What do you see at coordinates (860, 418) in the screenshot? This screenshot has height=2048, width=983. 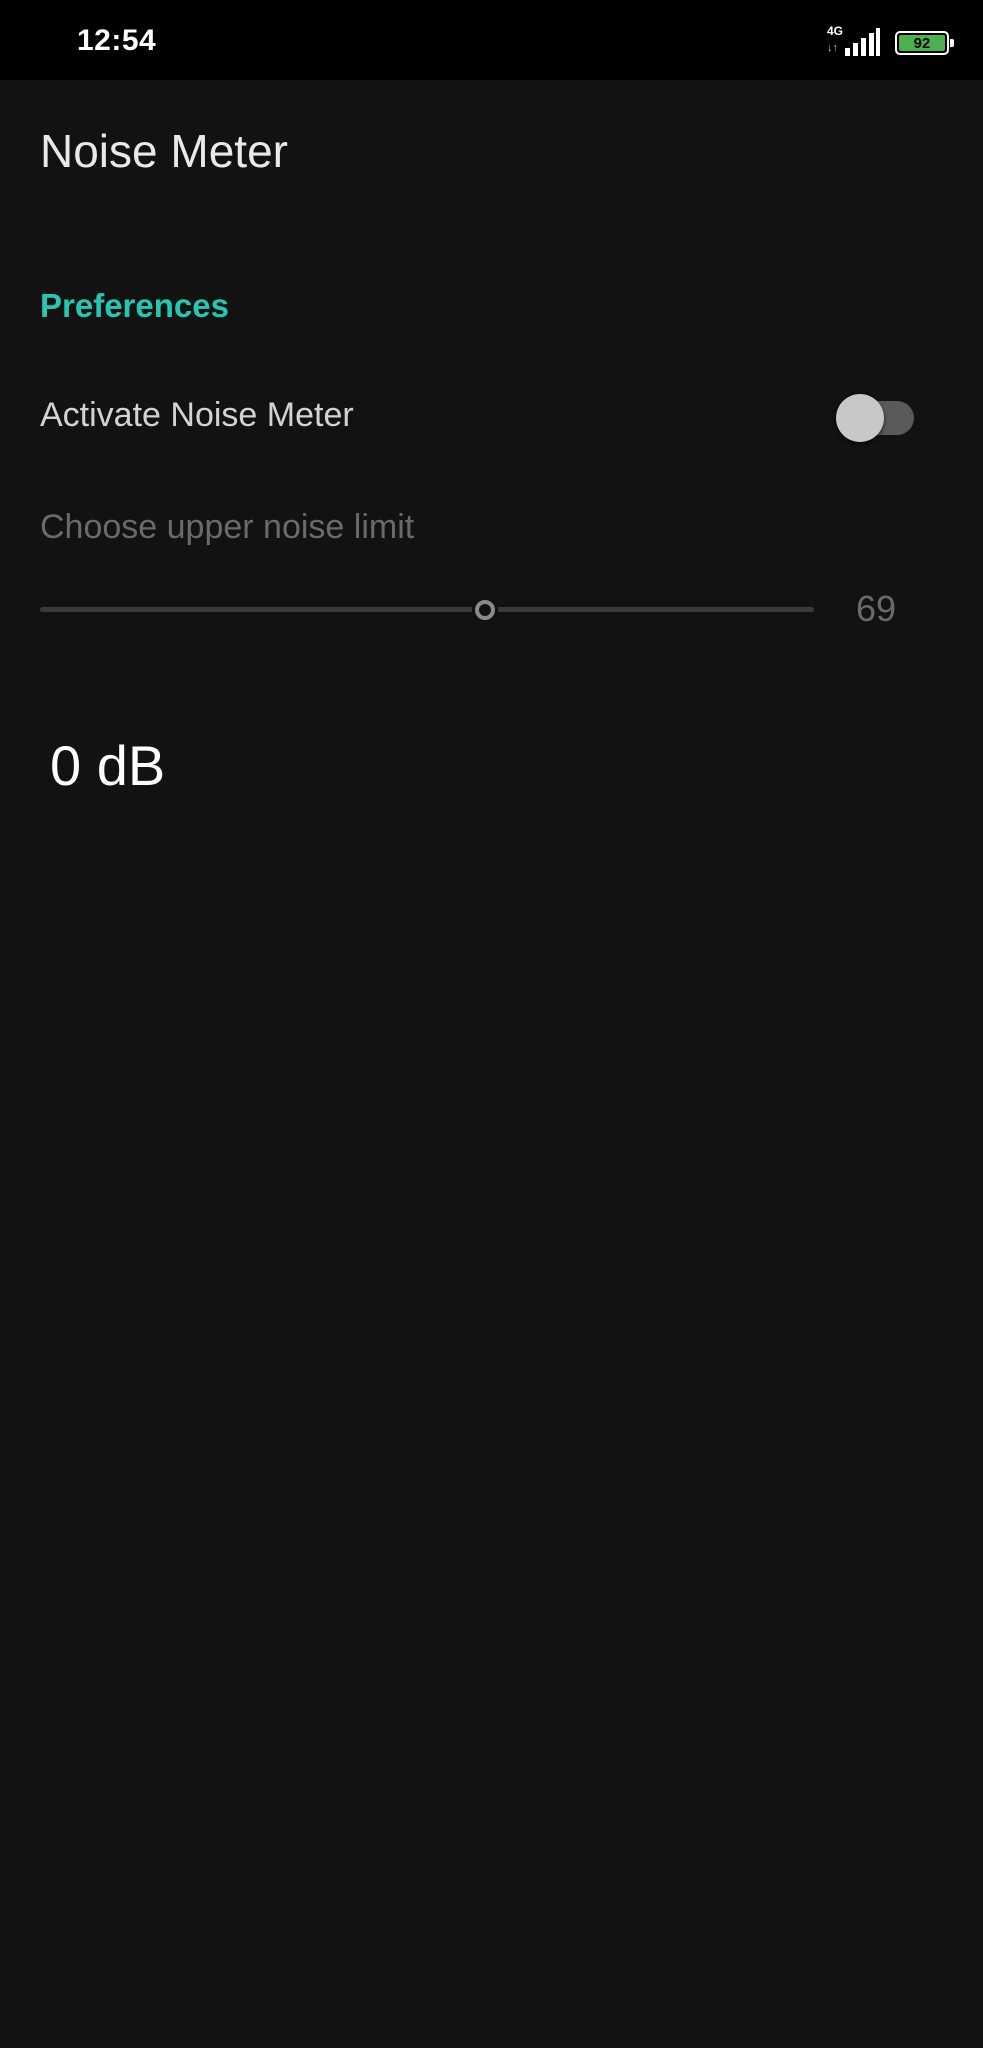 I see `switch-thumb` at bounding box center [860, 418].